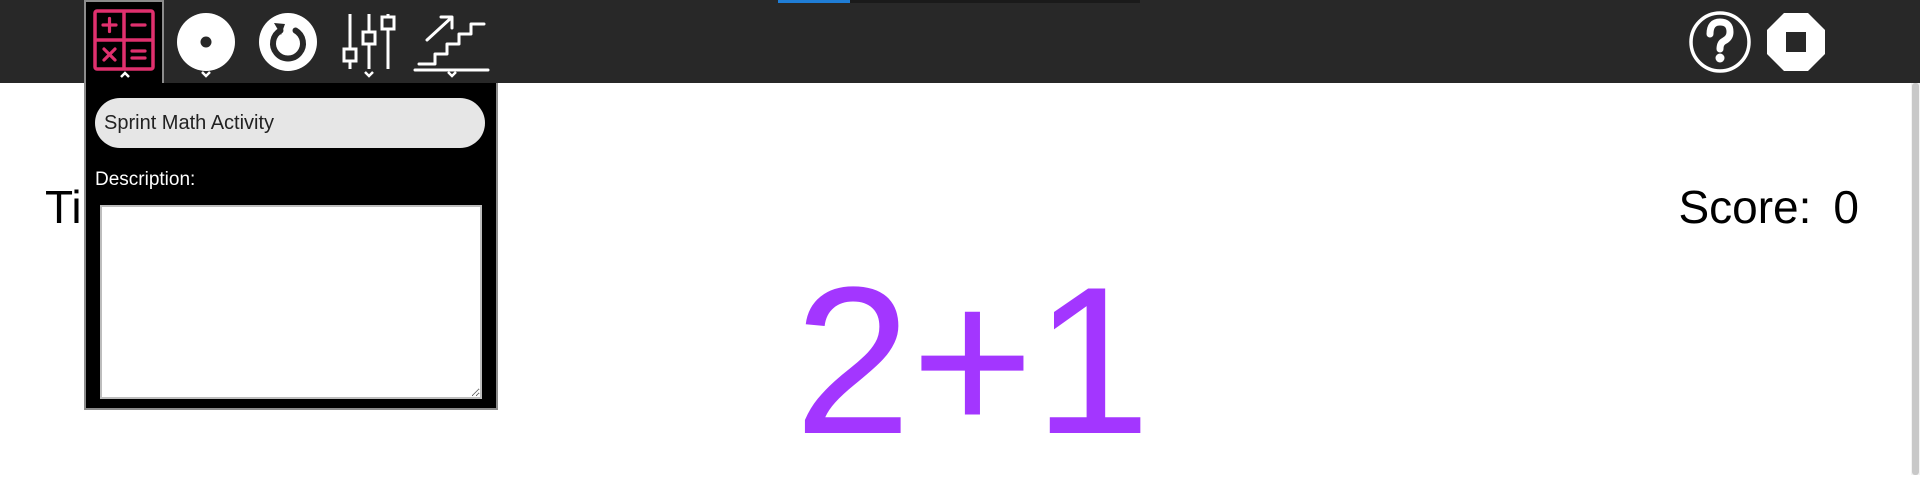  Describe the element at coordinates (125, 74) in the screenshot. I see `chevron-up-icon` at that location.